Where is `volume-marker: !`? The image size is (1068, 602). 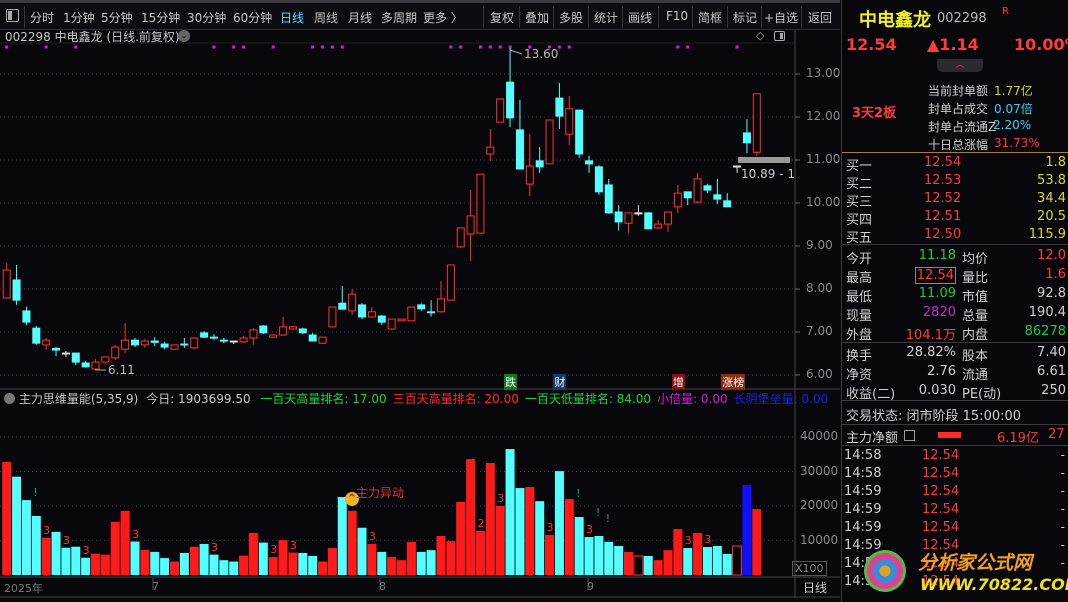 volume-marker: ! is located at coordinates (608, 518).